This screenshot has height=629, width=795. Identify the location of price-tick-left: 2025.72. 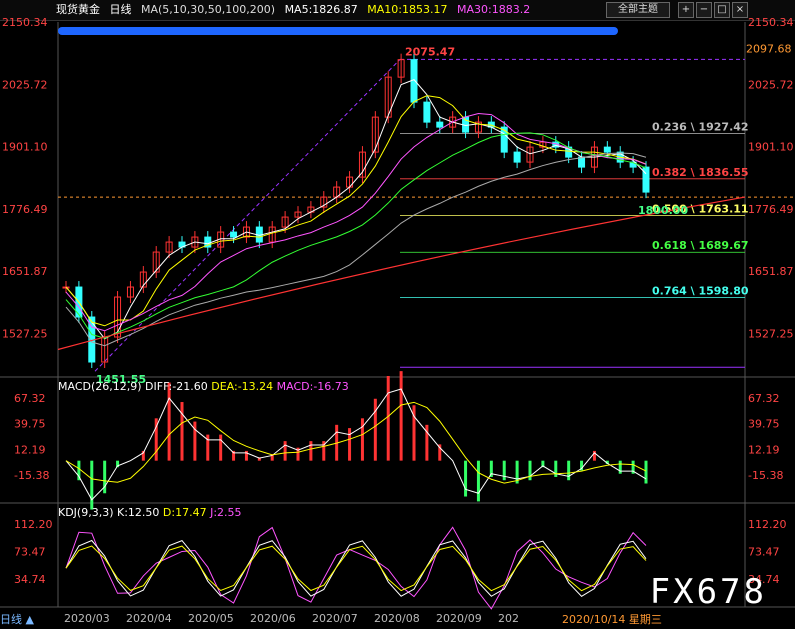
(25, 84).